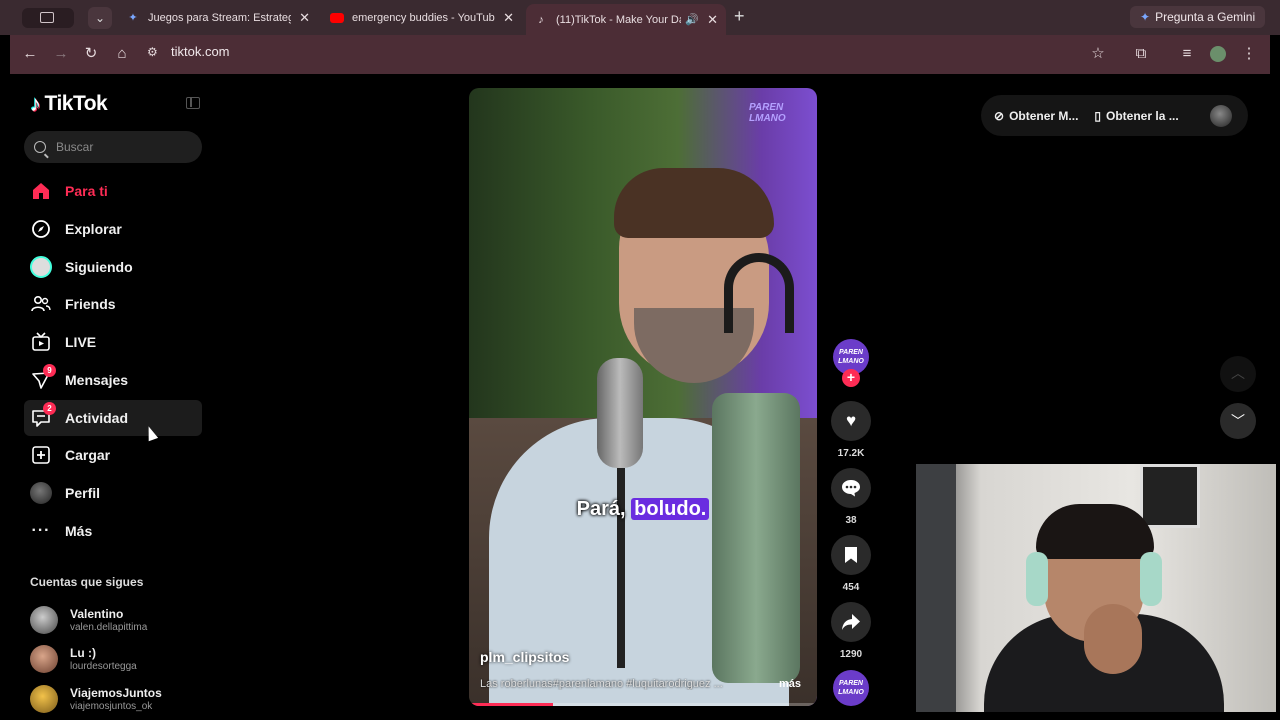 This screenshot has height=720, width=1280. I want to click on home-button: ⌂, so click(122, 54).